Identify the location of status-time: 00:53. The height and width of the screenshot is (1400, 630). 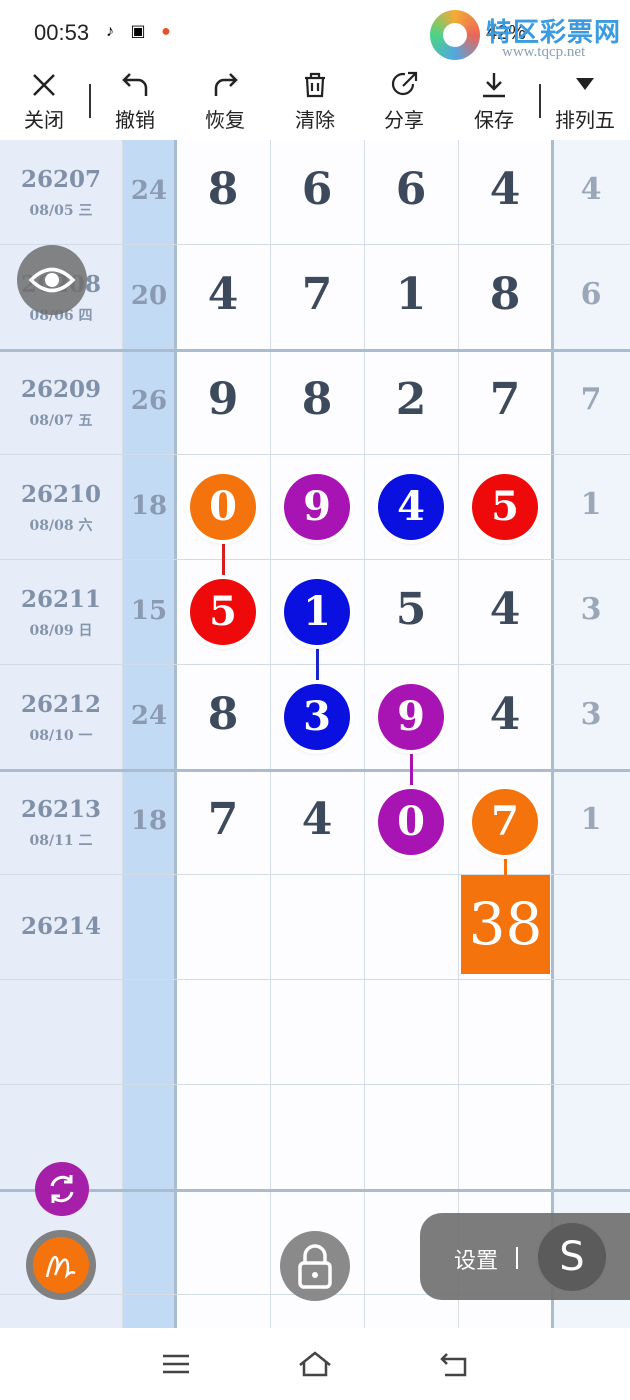
(62, 32).